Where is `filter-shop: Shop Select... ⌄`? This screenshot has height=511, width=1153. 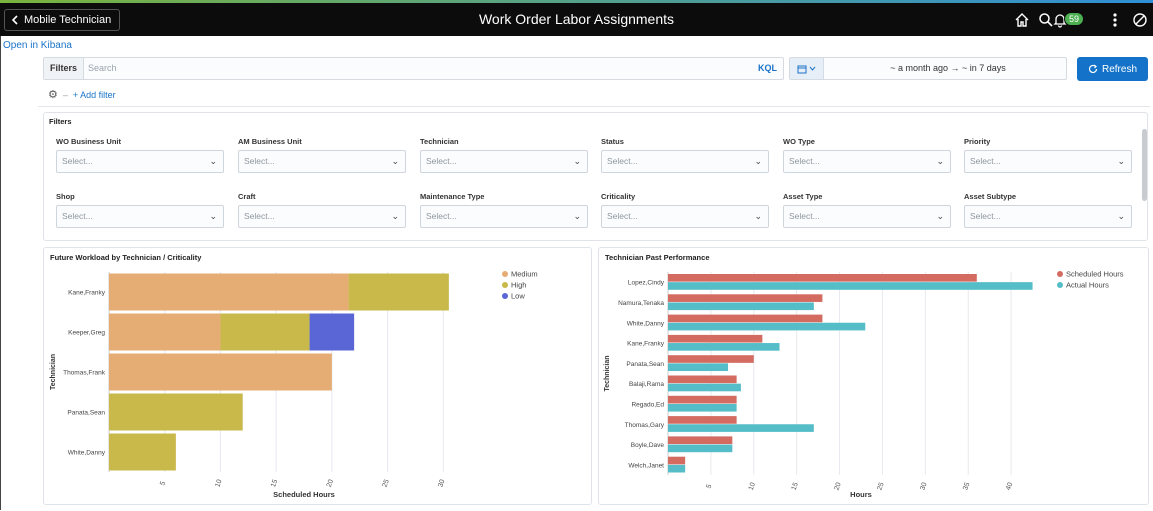 filter-shop: Shop Select... ⌄ is located at coordinates (140, 210).